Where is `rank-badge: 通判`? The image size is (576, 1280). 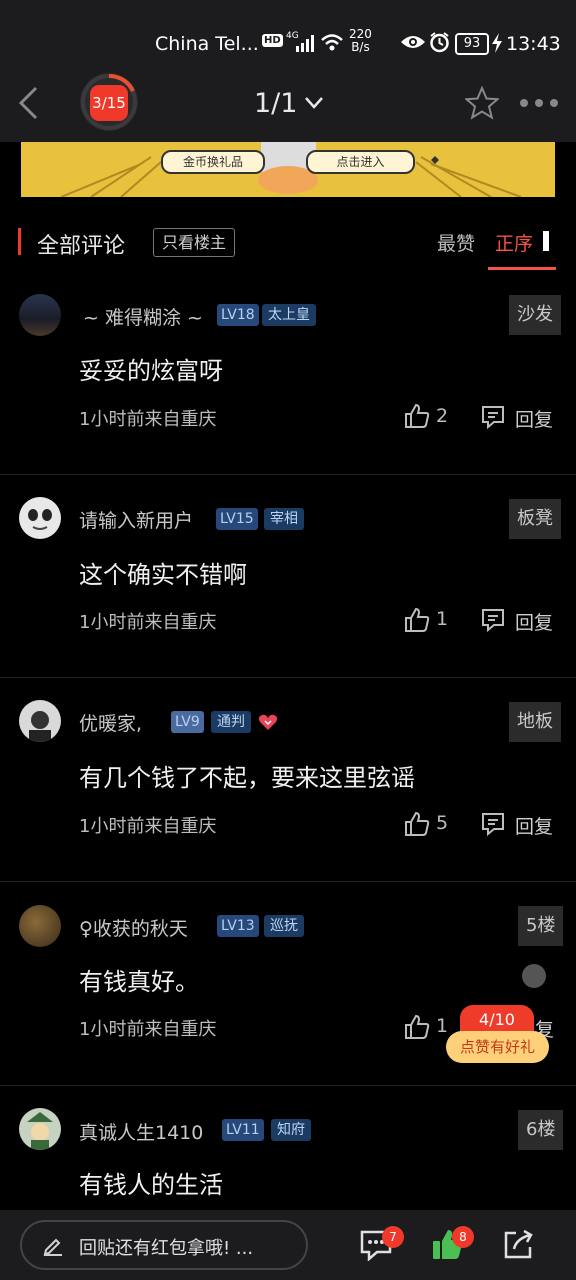
rank-badge: 通判 is located at coordinates (231, 722).